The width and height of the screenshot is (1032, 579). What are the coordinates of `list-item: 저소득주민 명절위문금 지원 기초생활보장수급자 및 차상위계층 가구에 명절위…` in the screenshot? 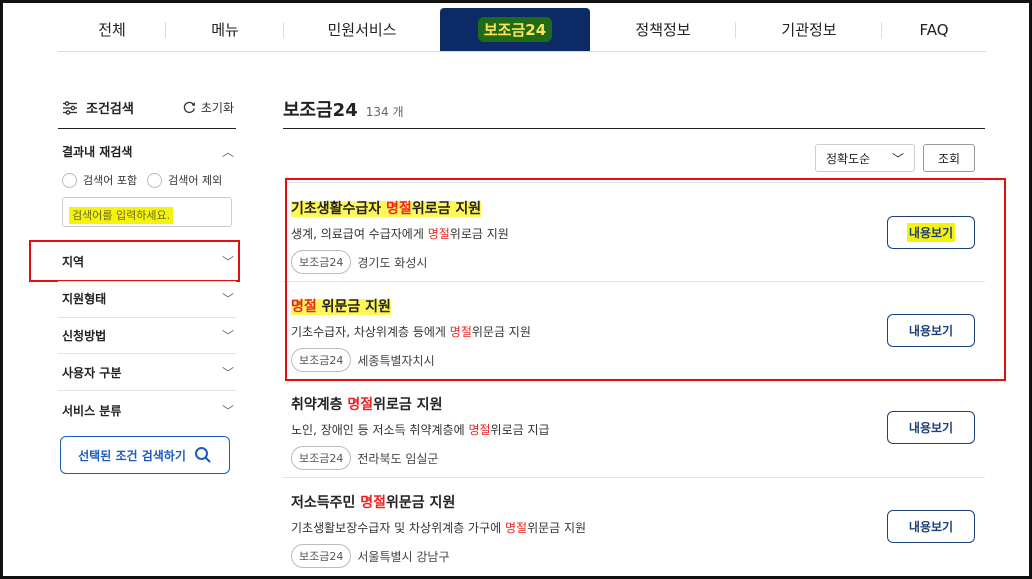 It's located at (636, 530).